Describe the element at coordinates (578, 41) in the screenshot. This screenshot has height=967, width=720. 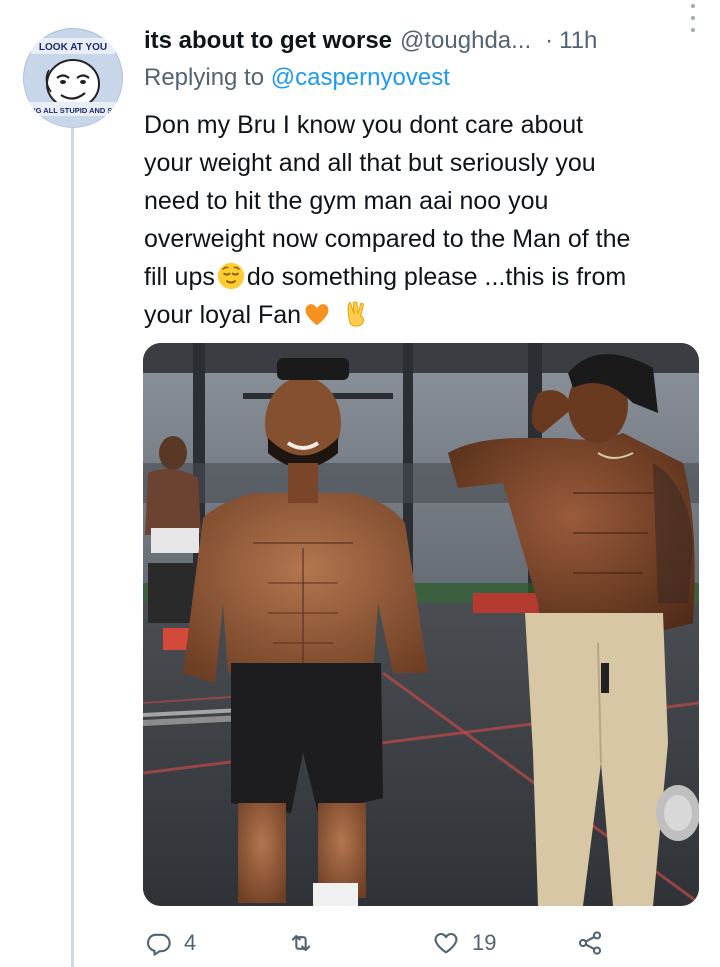
I see `timestamp: 11h` at that location.